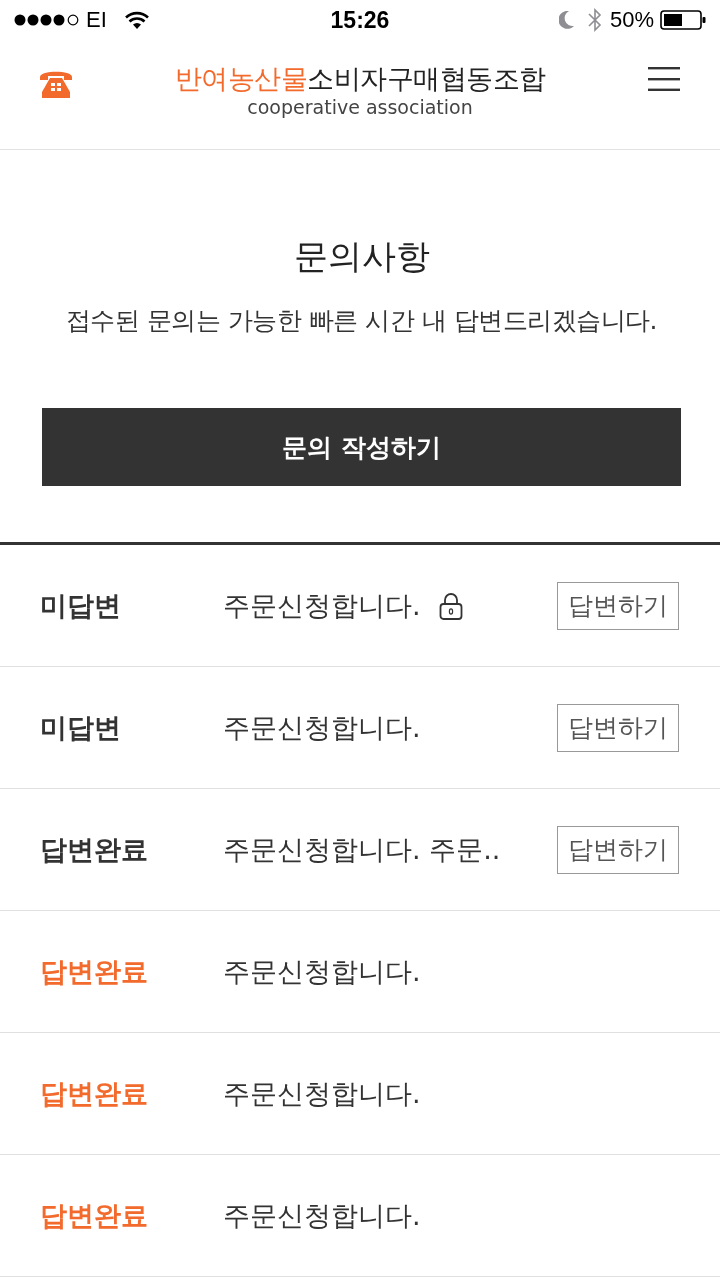 This screenshot has width=720, height=1280. I want to click on moon-icon, so click(566, 20).